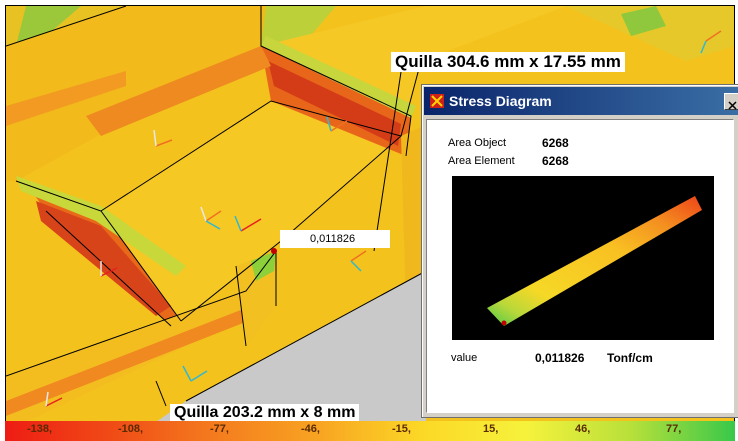 This screenshot has height=441, width=738. I want to click on keel-callout-bottom: Quilla 203.2 mm x 8 mm, so click(265, 413).